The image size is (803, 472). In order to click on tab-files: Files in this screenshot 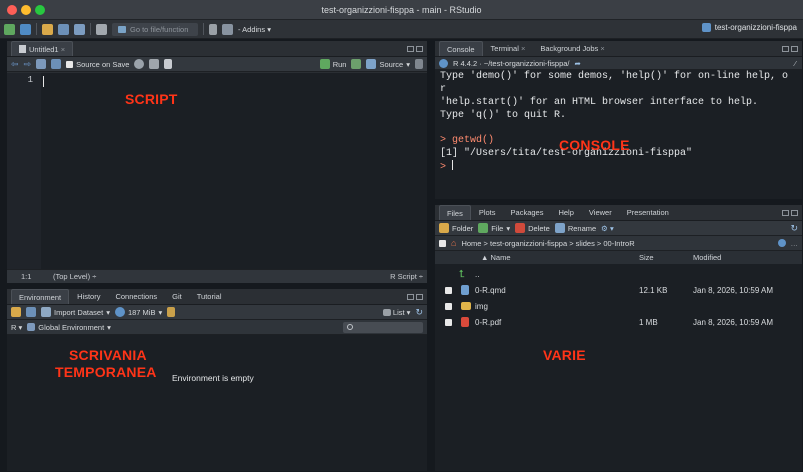, I will do `click(455, 212)`.